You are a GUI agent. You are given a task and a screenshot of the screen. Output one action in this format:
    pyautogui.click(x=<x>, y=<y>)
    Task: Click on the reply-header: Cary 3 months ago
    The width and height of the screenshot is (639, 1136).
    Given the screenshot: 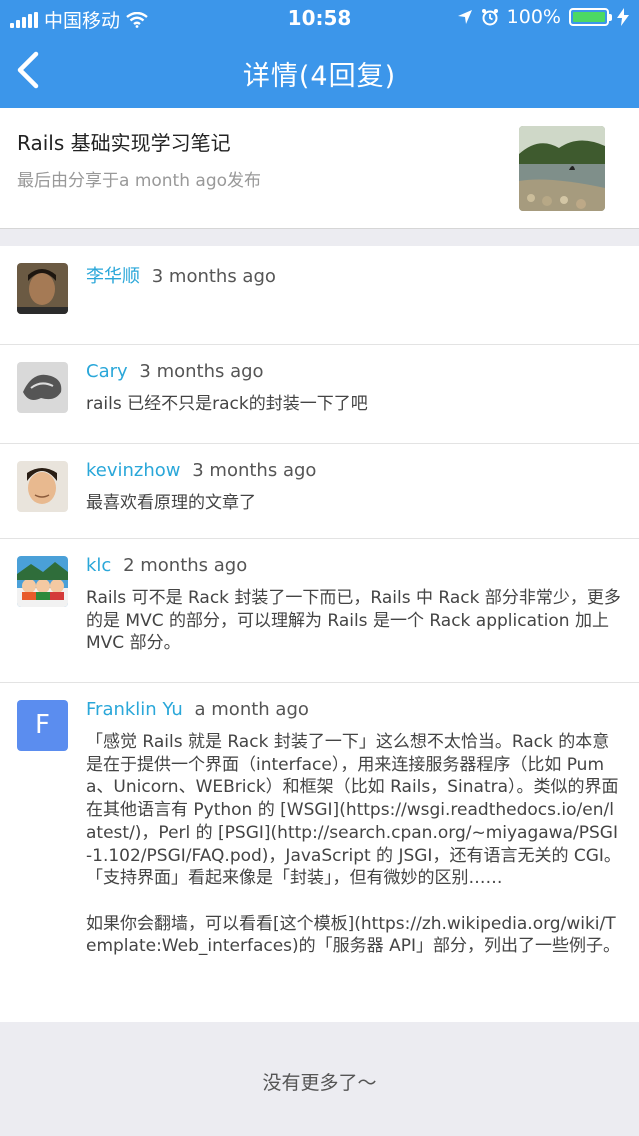 What is the action you would take?
    pyautogui.click(x=175, y=371)
    